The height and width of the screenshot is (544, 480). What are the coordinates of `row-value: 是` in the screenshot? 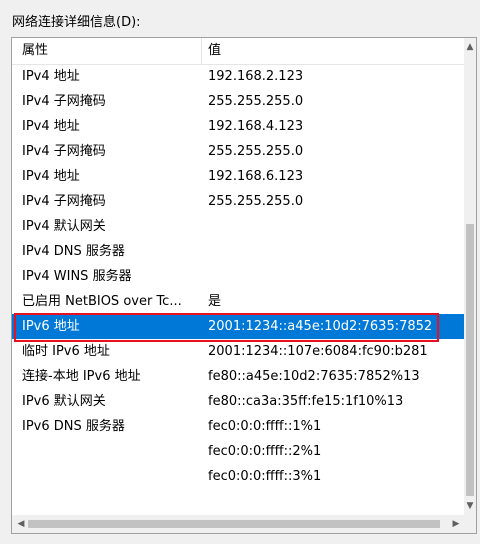 It's located at (215, 301).